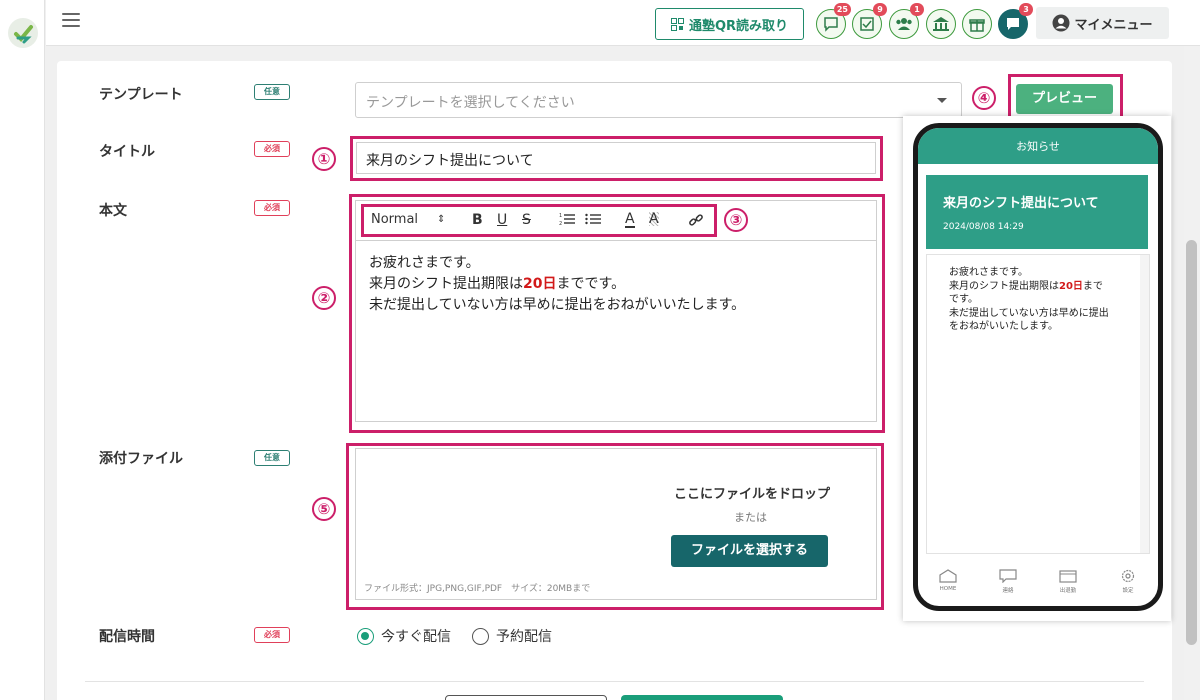  Describe the element at coordinates (1037, 212) in the screenshot. I see `phone-notice-card: 来月のシフト提出について 2024/08/08 14:29` at that location.